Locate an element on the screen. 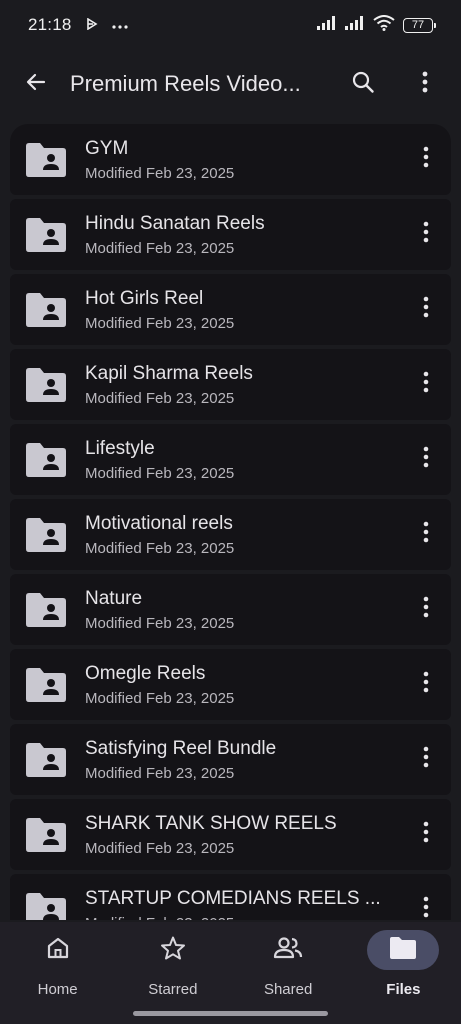 Image resolution: width=461 pixels, height=1024 pixels. list-item: Kapil Sharma Reels Modified Feb 23, 2025 is located at coordinates (230, 384).